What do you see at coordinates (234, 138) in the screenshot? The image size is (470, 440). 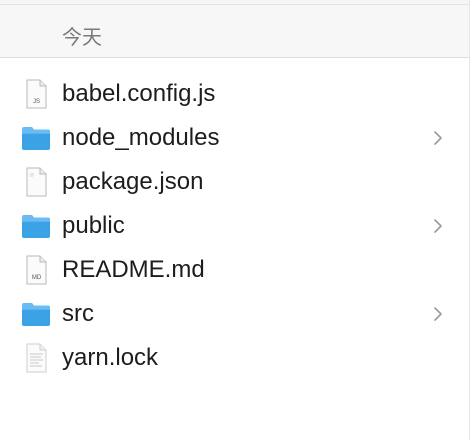 I see `folder-row-node-modules: node_modules` at bounding box center [234, 138].